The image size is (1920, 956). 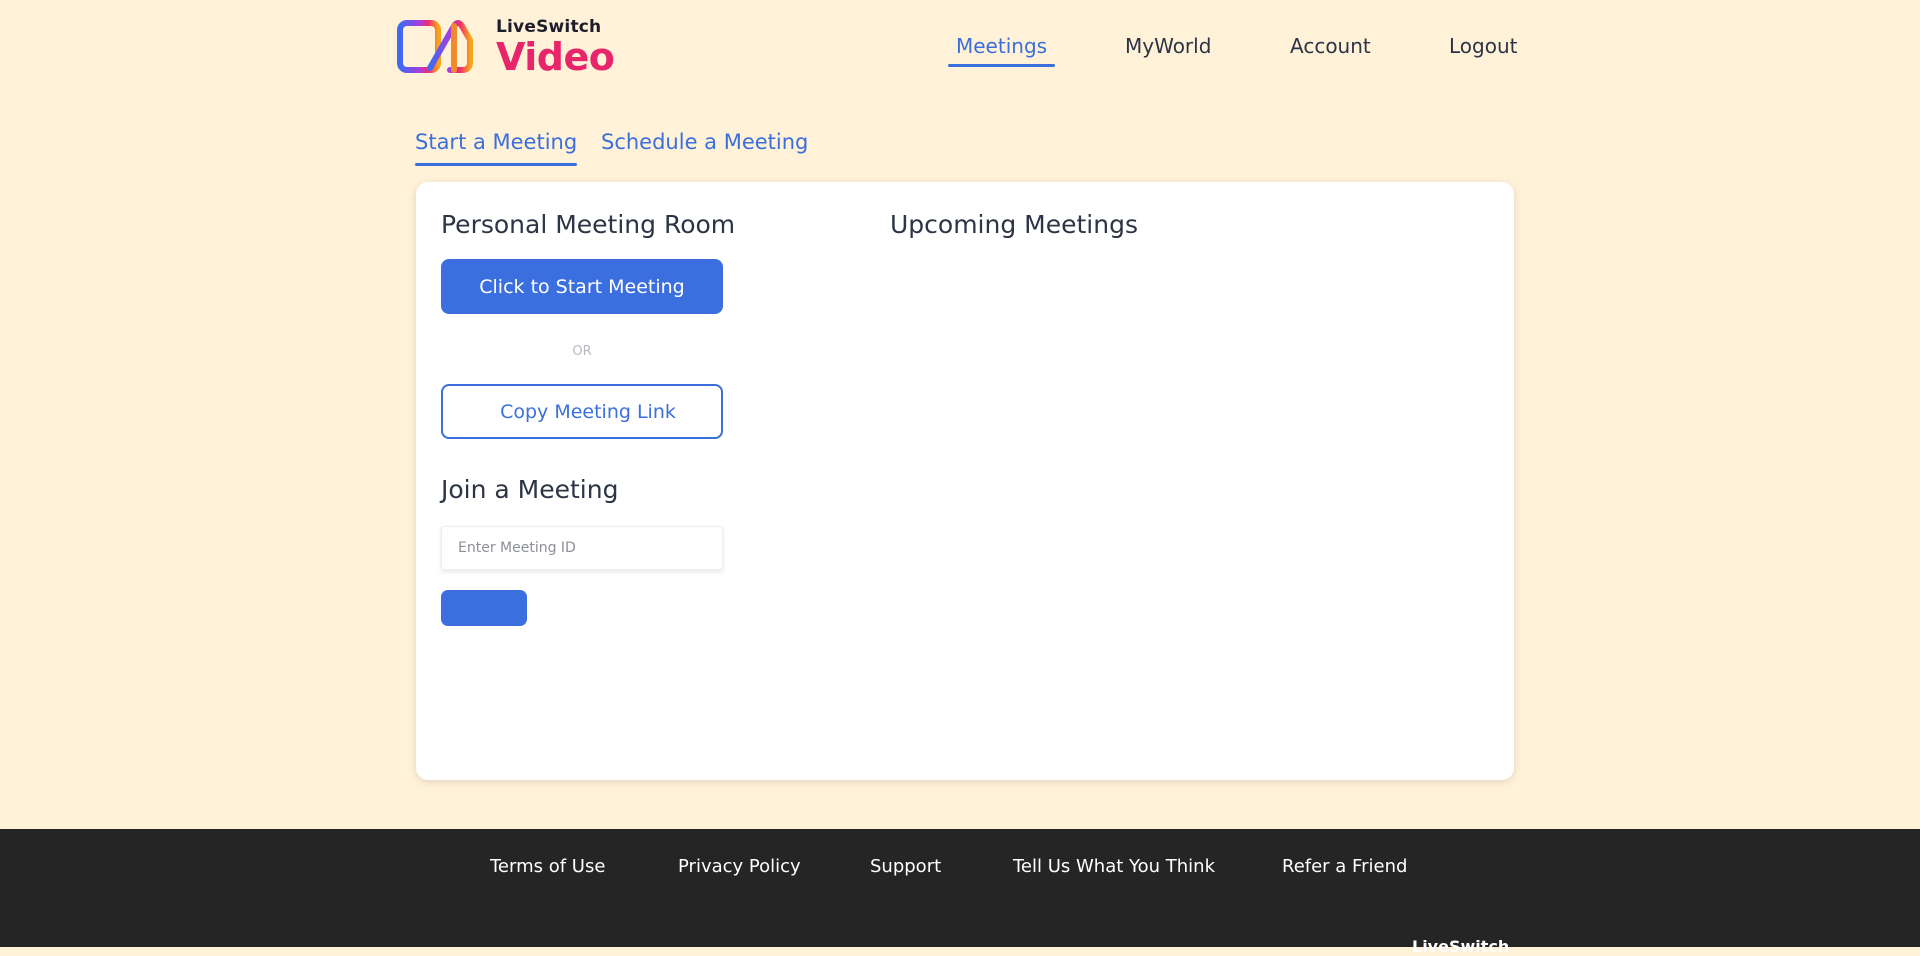 What do you see at coordinates (484, 608) in the screenshot?
I see `join-meeting-button` at bounding box center [484, 608].